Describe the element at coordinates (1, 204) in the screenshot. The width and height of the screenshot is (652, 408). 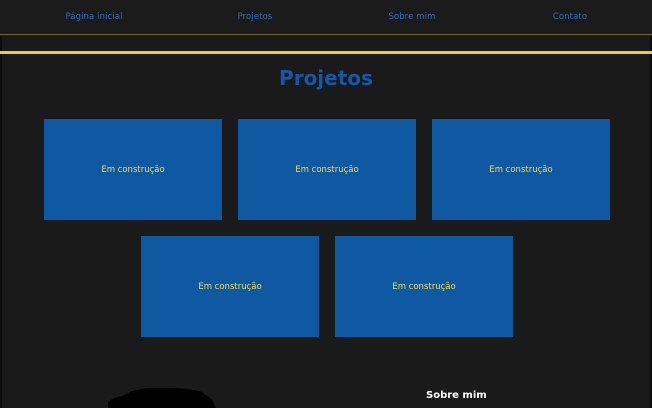
I see `page-border-left` at that location.